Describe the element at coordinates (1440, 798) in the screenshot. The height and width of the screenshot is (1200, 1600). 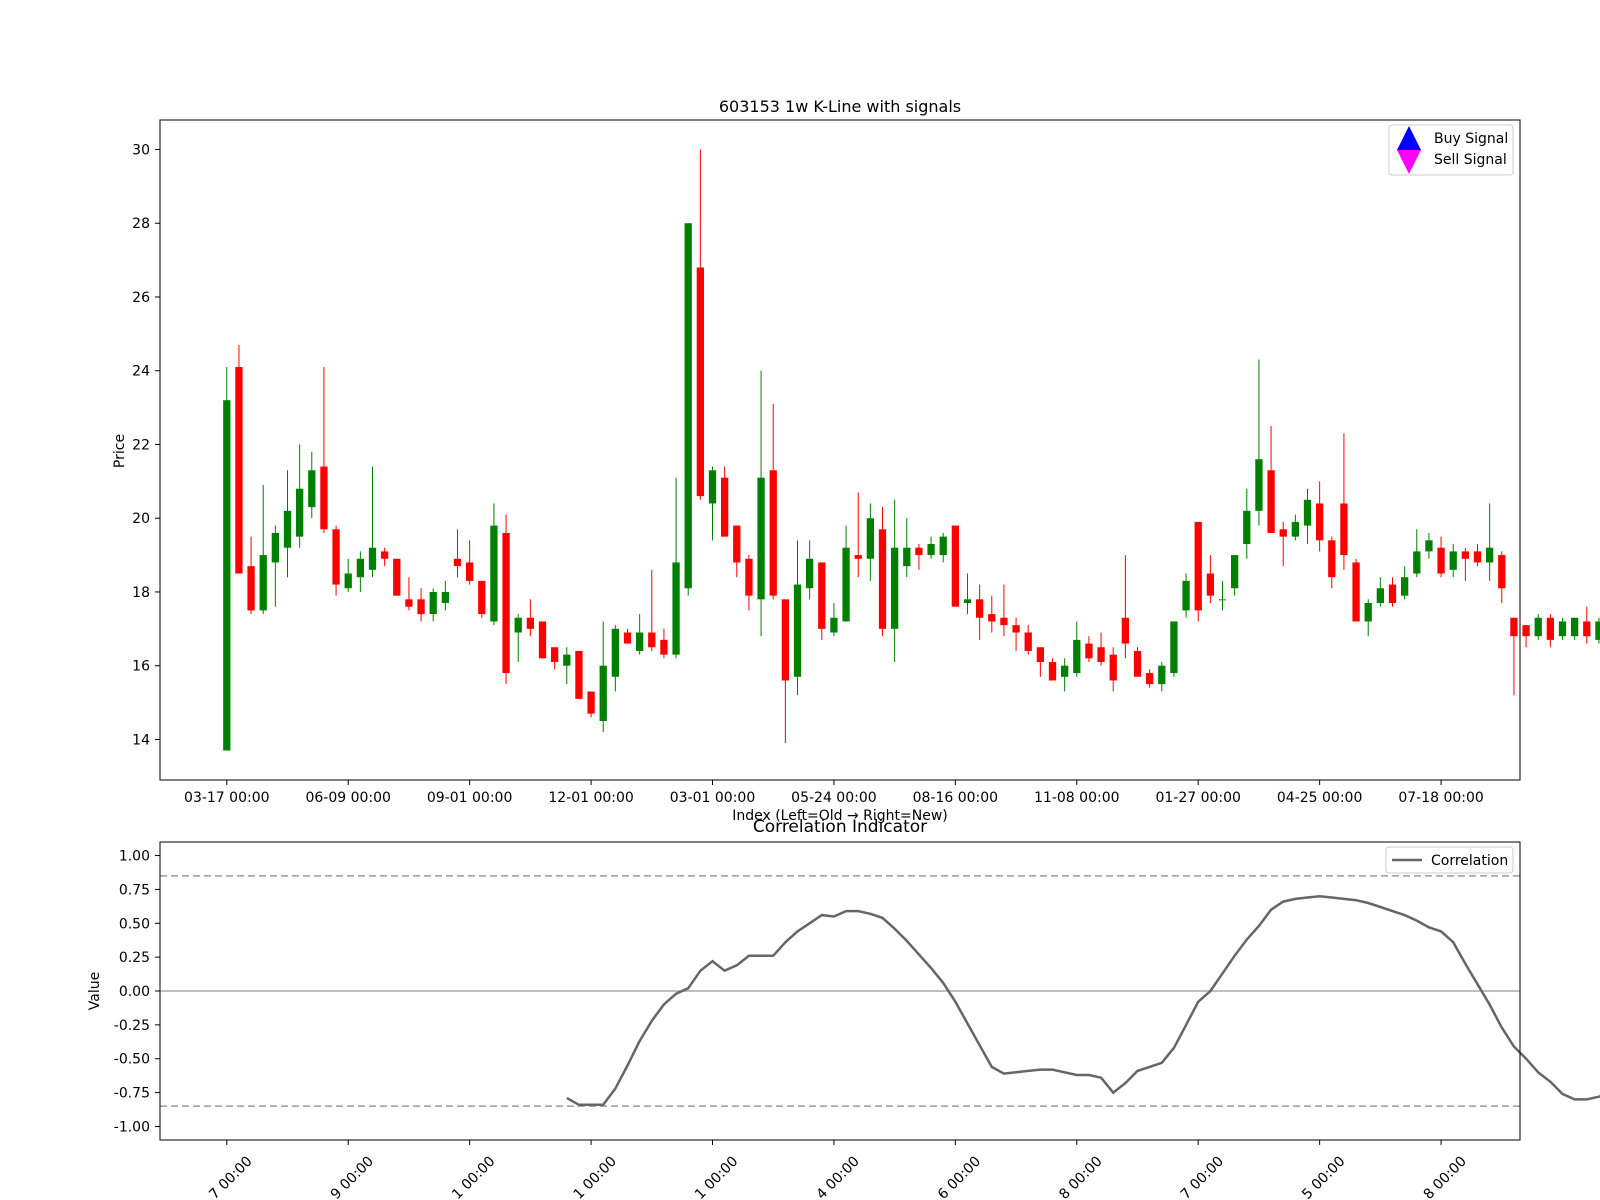
I see `x-tick-label: 07-18 00:00` at that location.